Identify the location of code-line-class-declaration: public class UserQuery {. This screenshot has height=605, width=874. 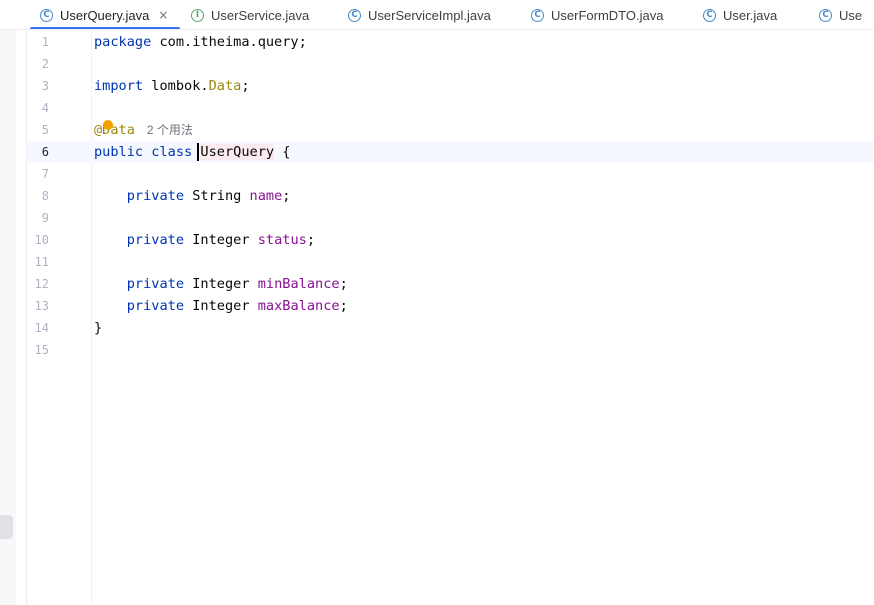
(192, 152).